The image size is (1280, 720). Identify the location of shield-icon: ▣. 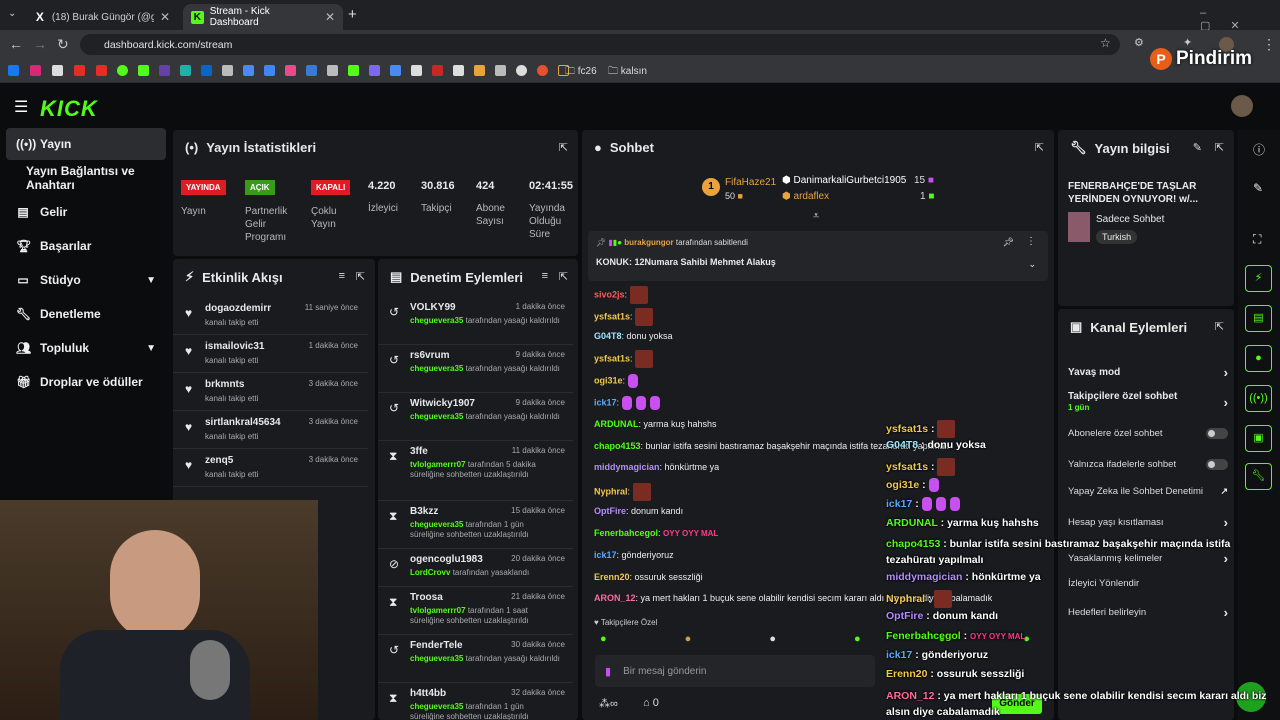
(1258, 438).